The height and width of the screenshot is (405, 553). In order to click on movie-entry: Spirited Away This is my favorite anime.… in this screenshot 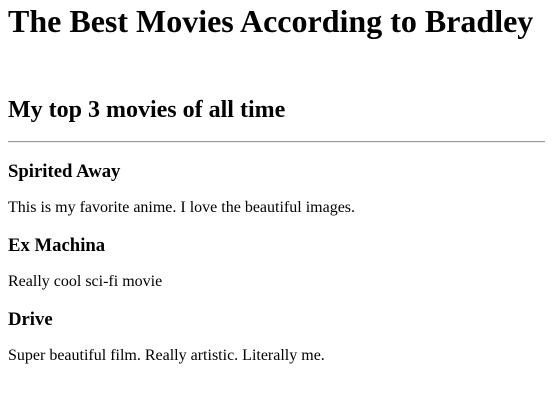, I will do `click(276, 189)`.